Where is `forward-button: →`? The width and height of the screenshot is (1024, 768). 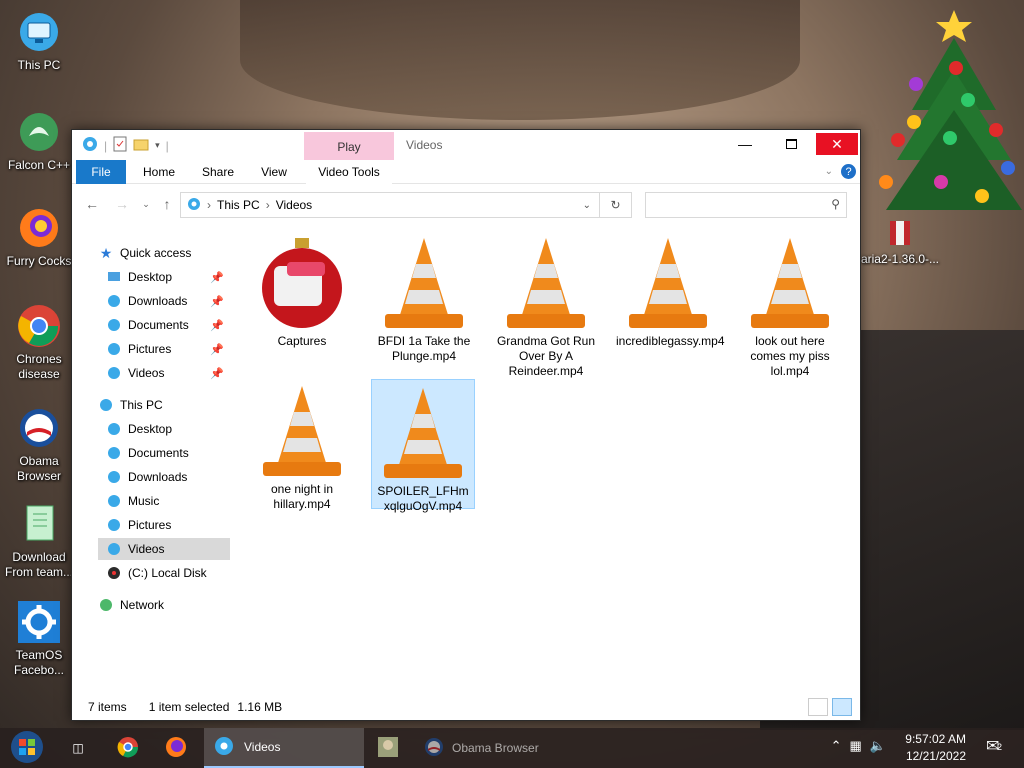
forward-button: → is located at coordinates (122, 204).